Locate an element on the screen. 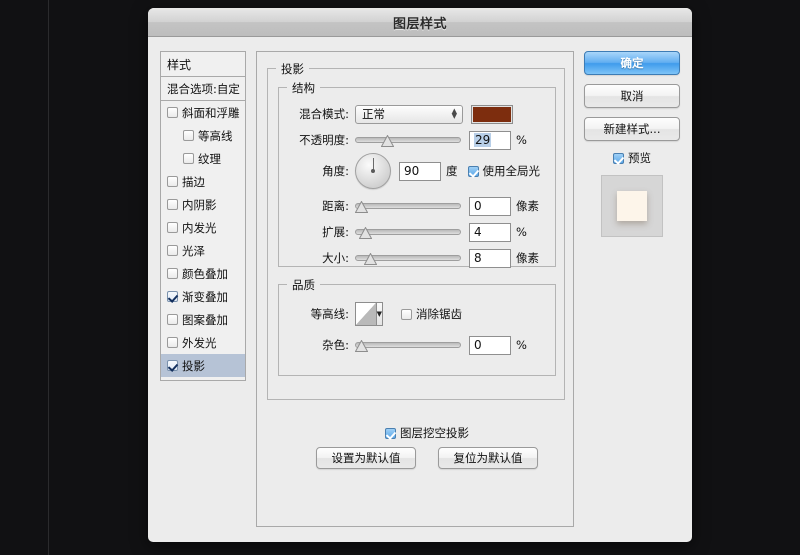 Image resolution: width=800 pixels, height=555 pixels. style-item-inner-glow: 内发光 is located at coordinates (203, 227).